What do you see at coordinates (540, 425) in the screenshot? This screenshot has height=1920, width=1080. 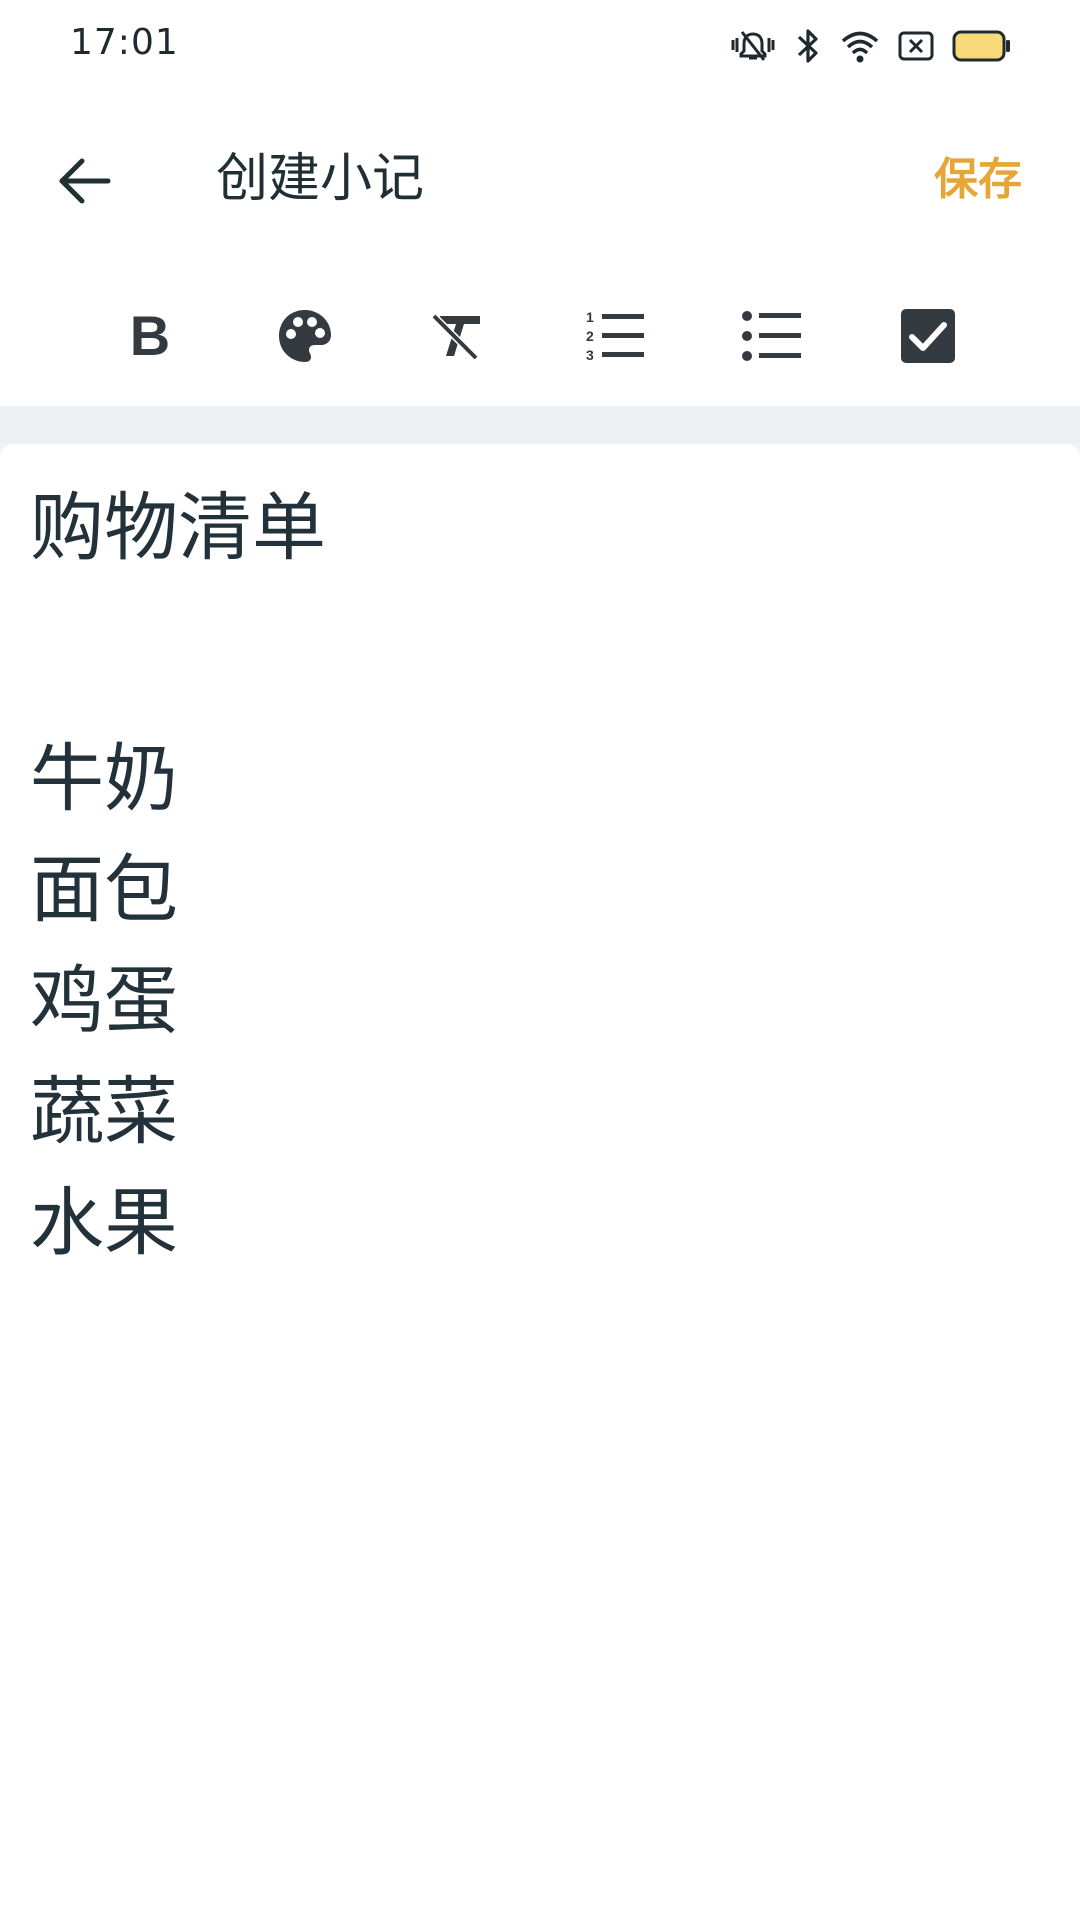 I see `toolbar-divider` at bounding box center [540, 425].